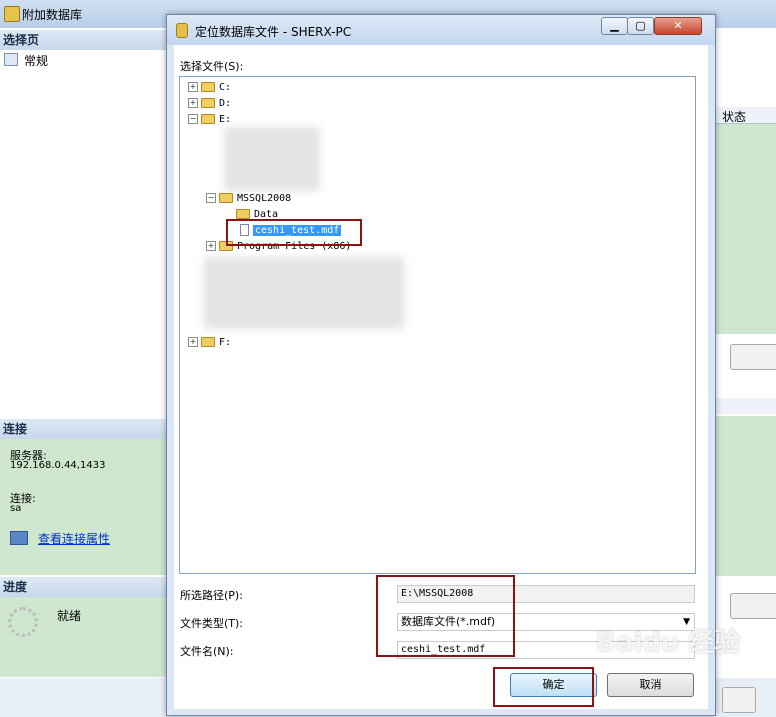  Describe the element at coordinates (83, 637) in the screenshot. I see `progress-panel: 就绪` at that location.